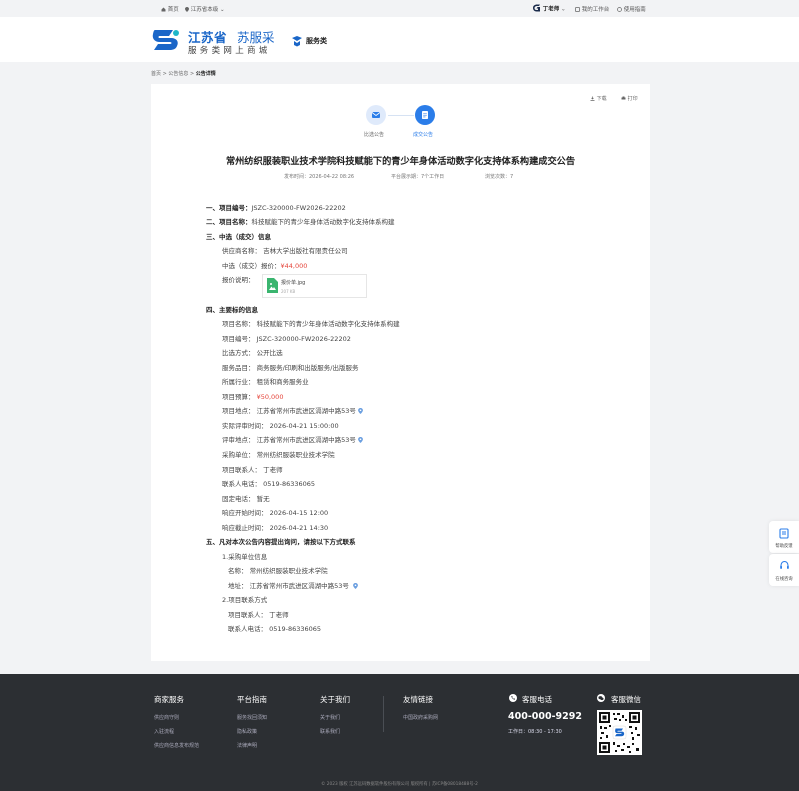 The width and height of the screenshot is (799, 791). Describe the element at coordinates (601, 698) in the screenshot. I see `wechat-icon` at that location.